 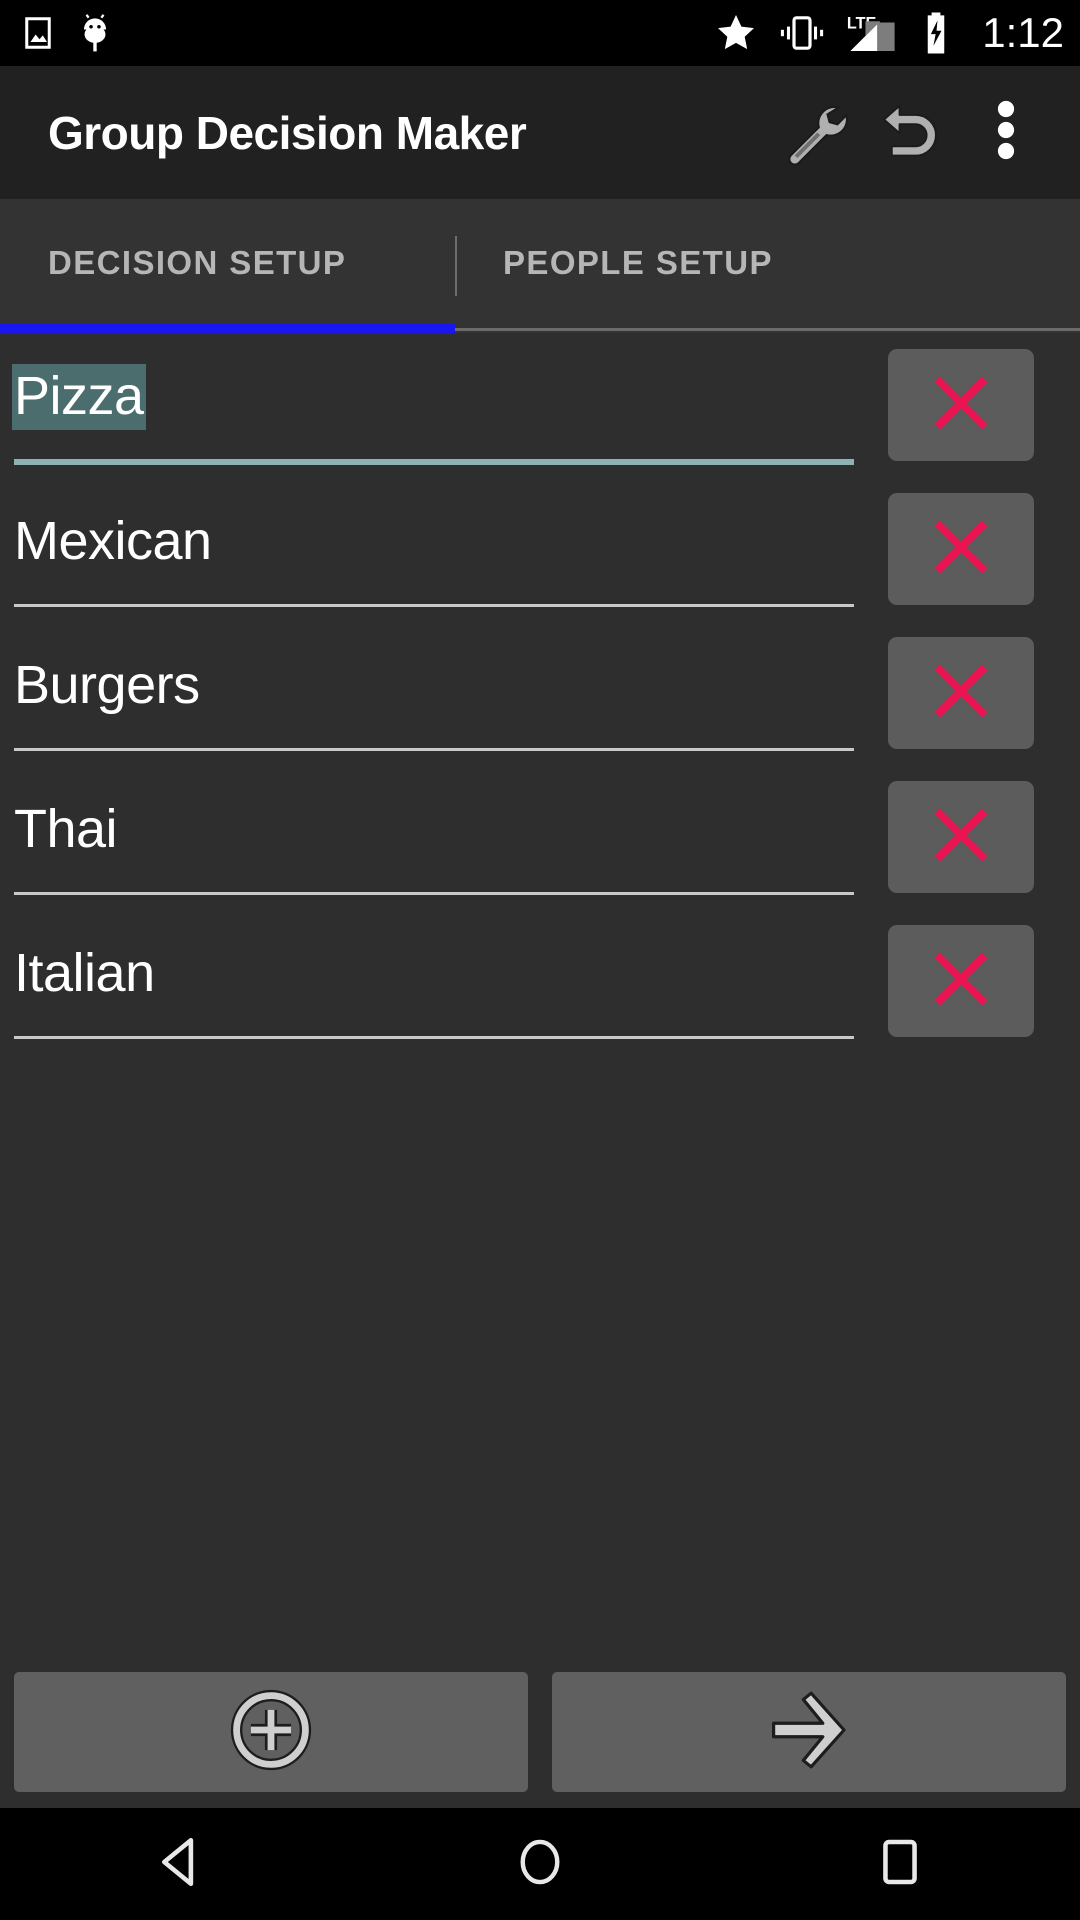 What do you see at coordinates (66, 33) in the screenshot?
I see `status-bar-left-icons` at bounding box center [66, 33].